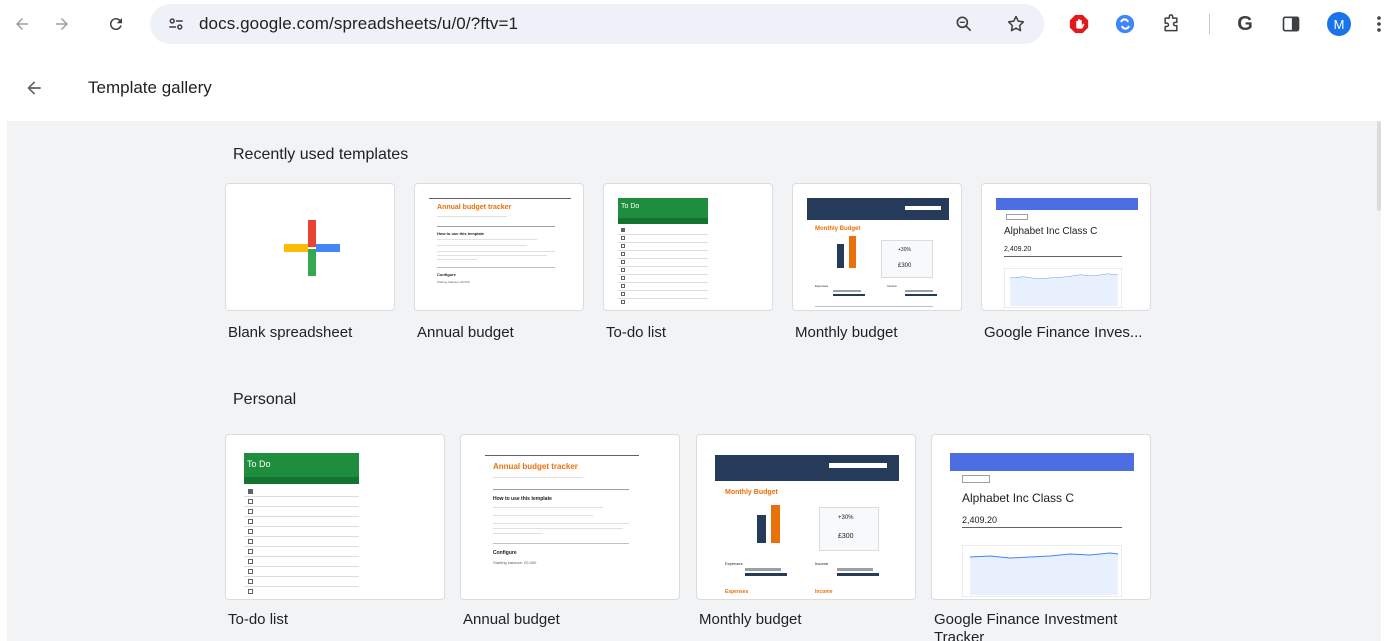 The width and height of the screenshot is (1388, 641). Describe the element at coordinates (116, 24) in the screenshot. I see `reload-icon` at that location.